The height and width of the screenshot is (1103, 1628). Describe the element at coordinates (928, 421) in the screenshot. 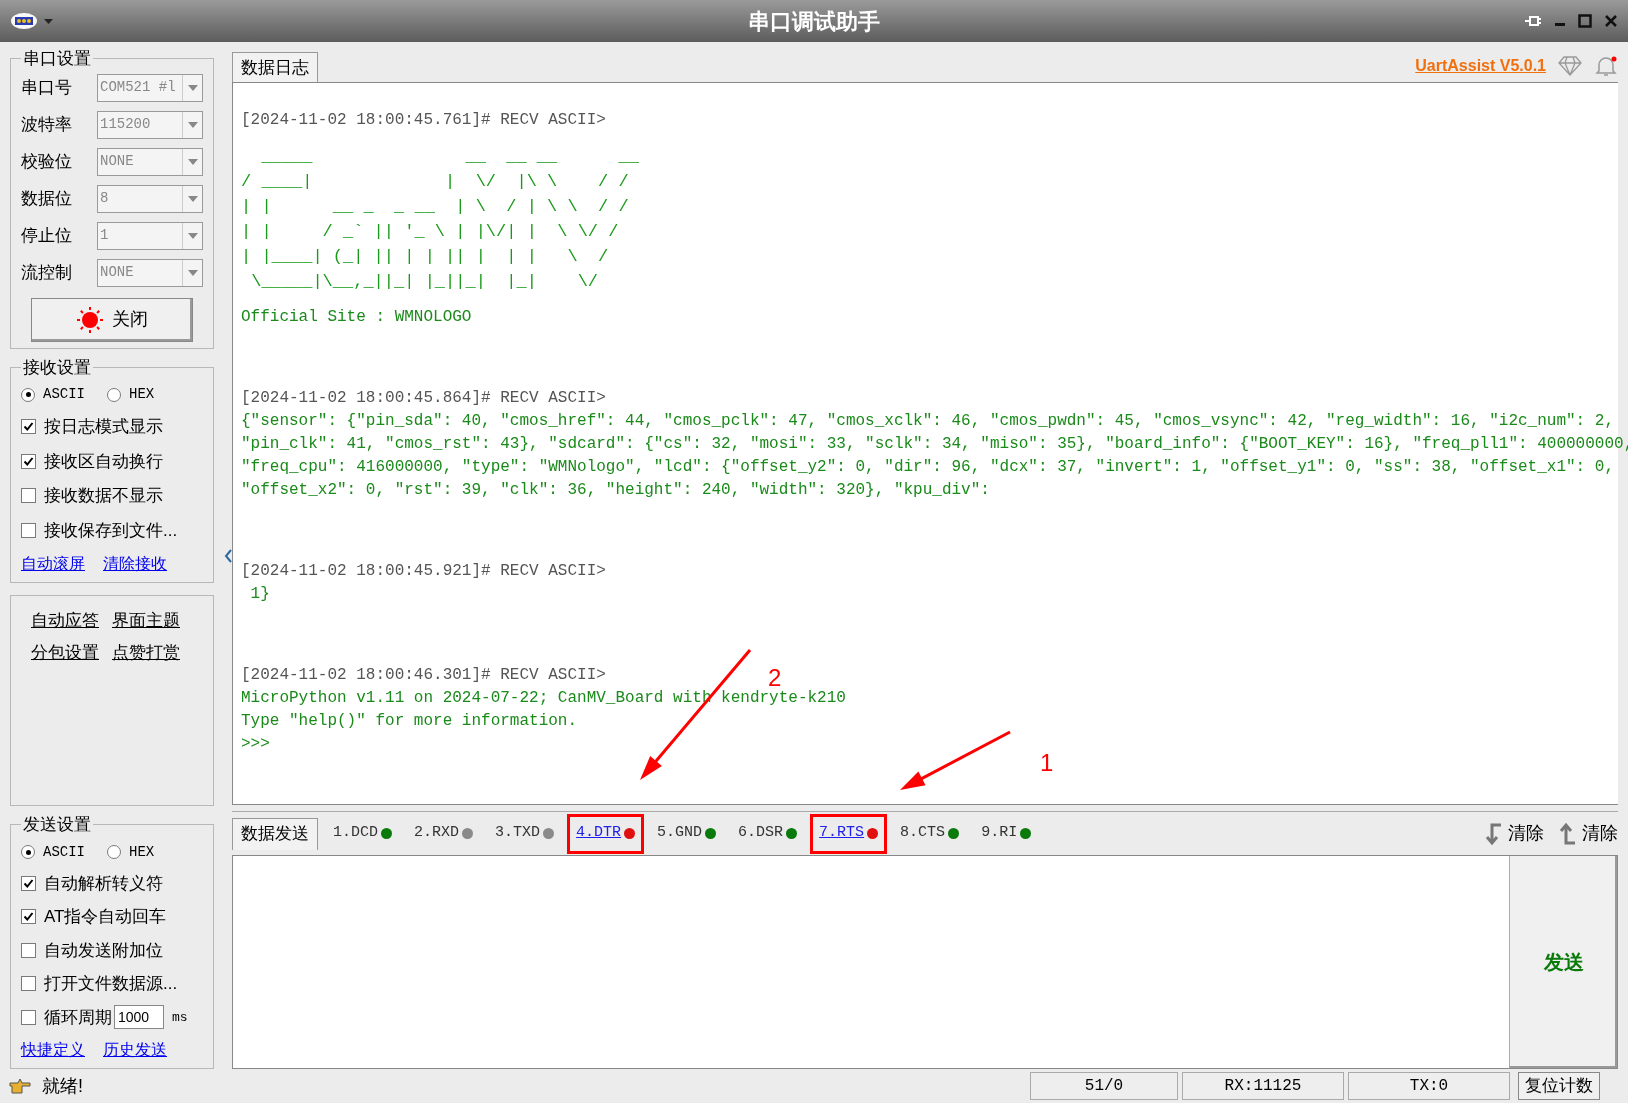

I see `log-line: {"sensor": {"pin_sda": 40, "cmos_href": 44, "cmos_pclk": 47, "cmos_xclk": 46, "cmos_pwdn": 45, "cmos_vsync": 42, "reg_width": 16, "i2c_num": 2,` at that location.